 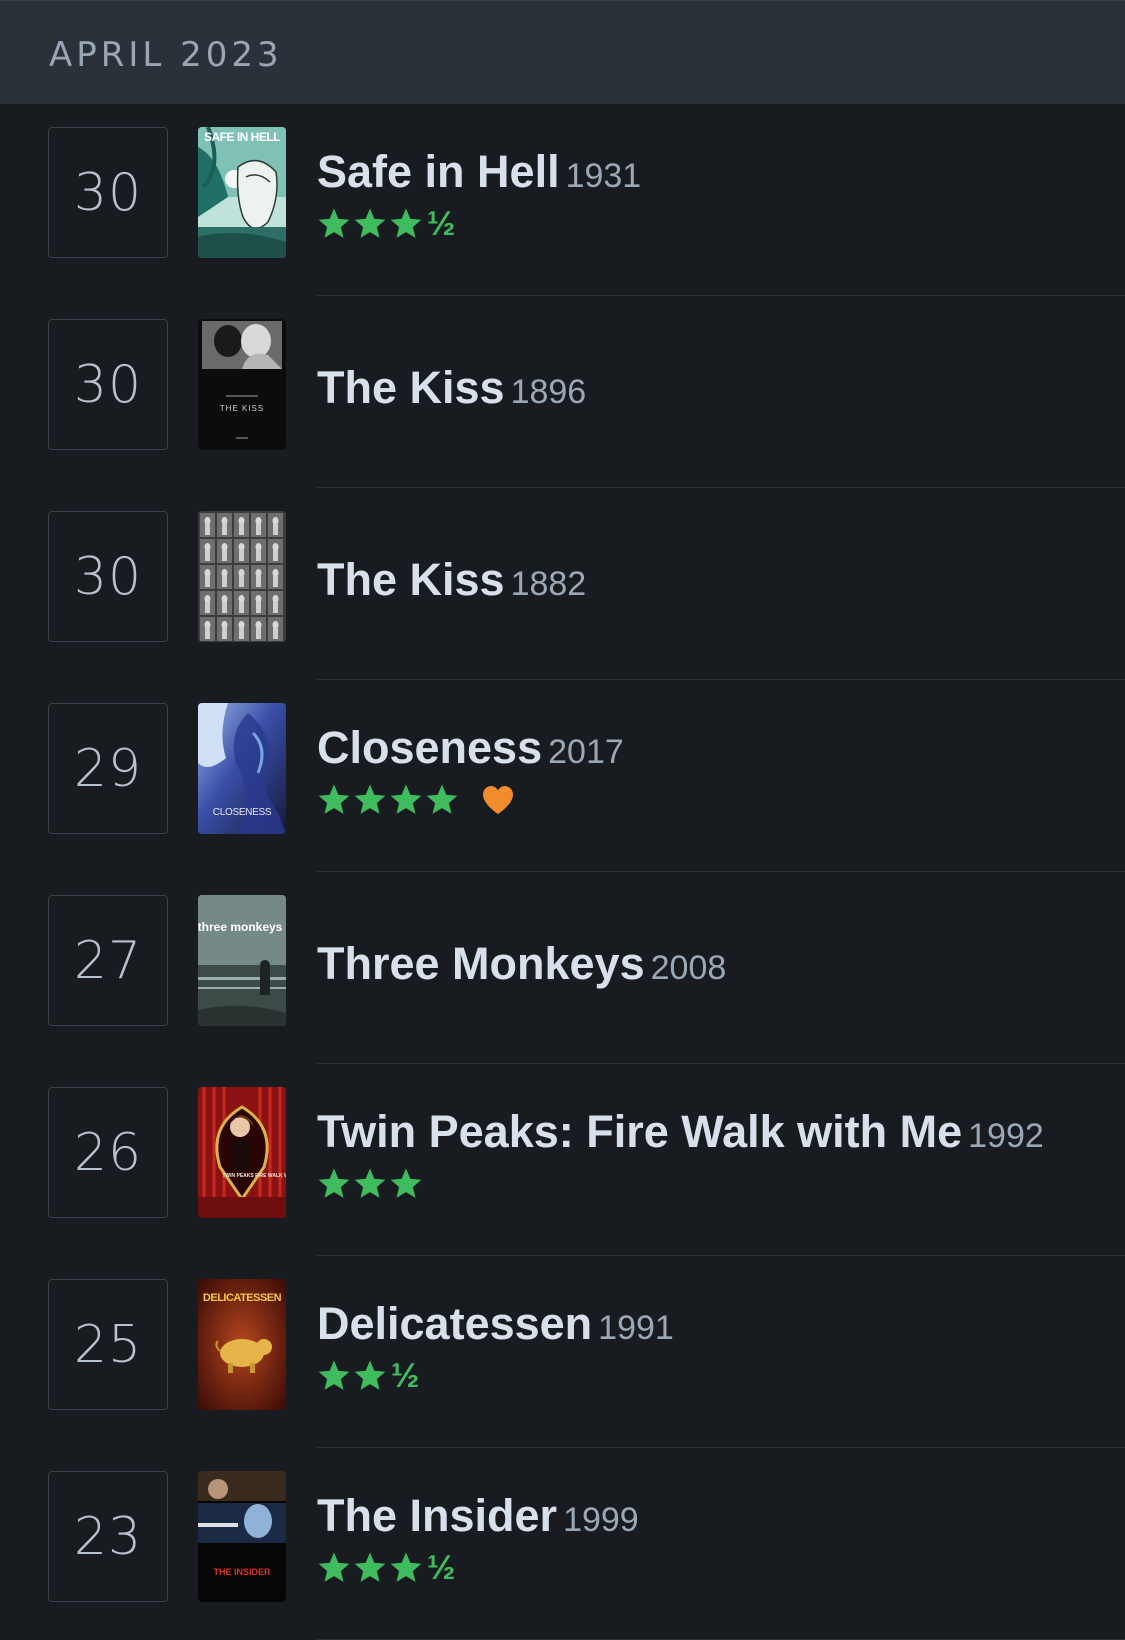 I want to click on day-badge: 29, so click(x=108, y=768).